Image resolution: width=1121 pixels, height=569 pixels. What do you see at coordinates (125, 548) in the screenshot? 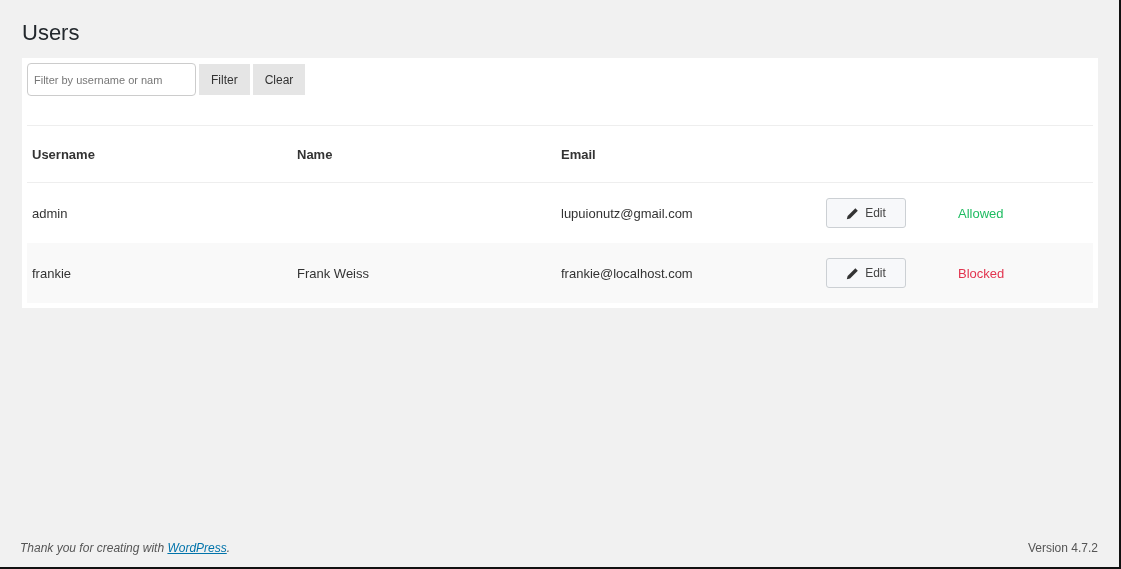
I see `footer-credit: Thank you for creating with WordPress.` at bounding box center [125, 548].